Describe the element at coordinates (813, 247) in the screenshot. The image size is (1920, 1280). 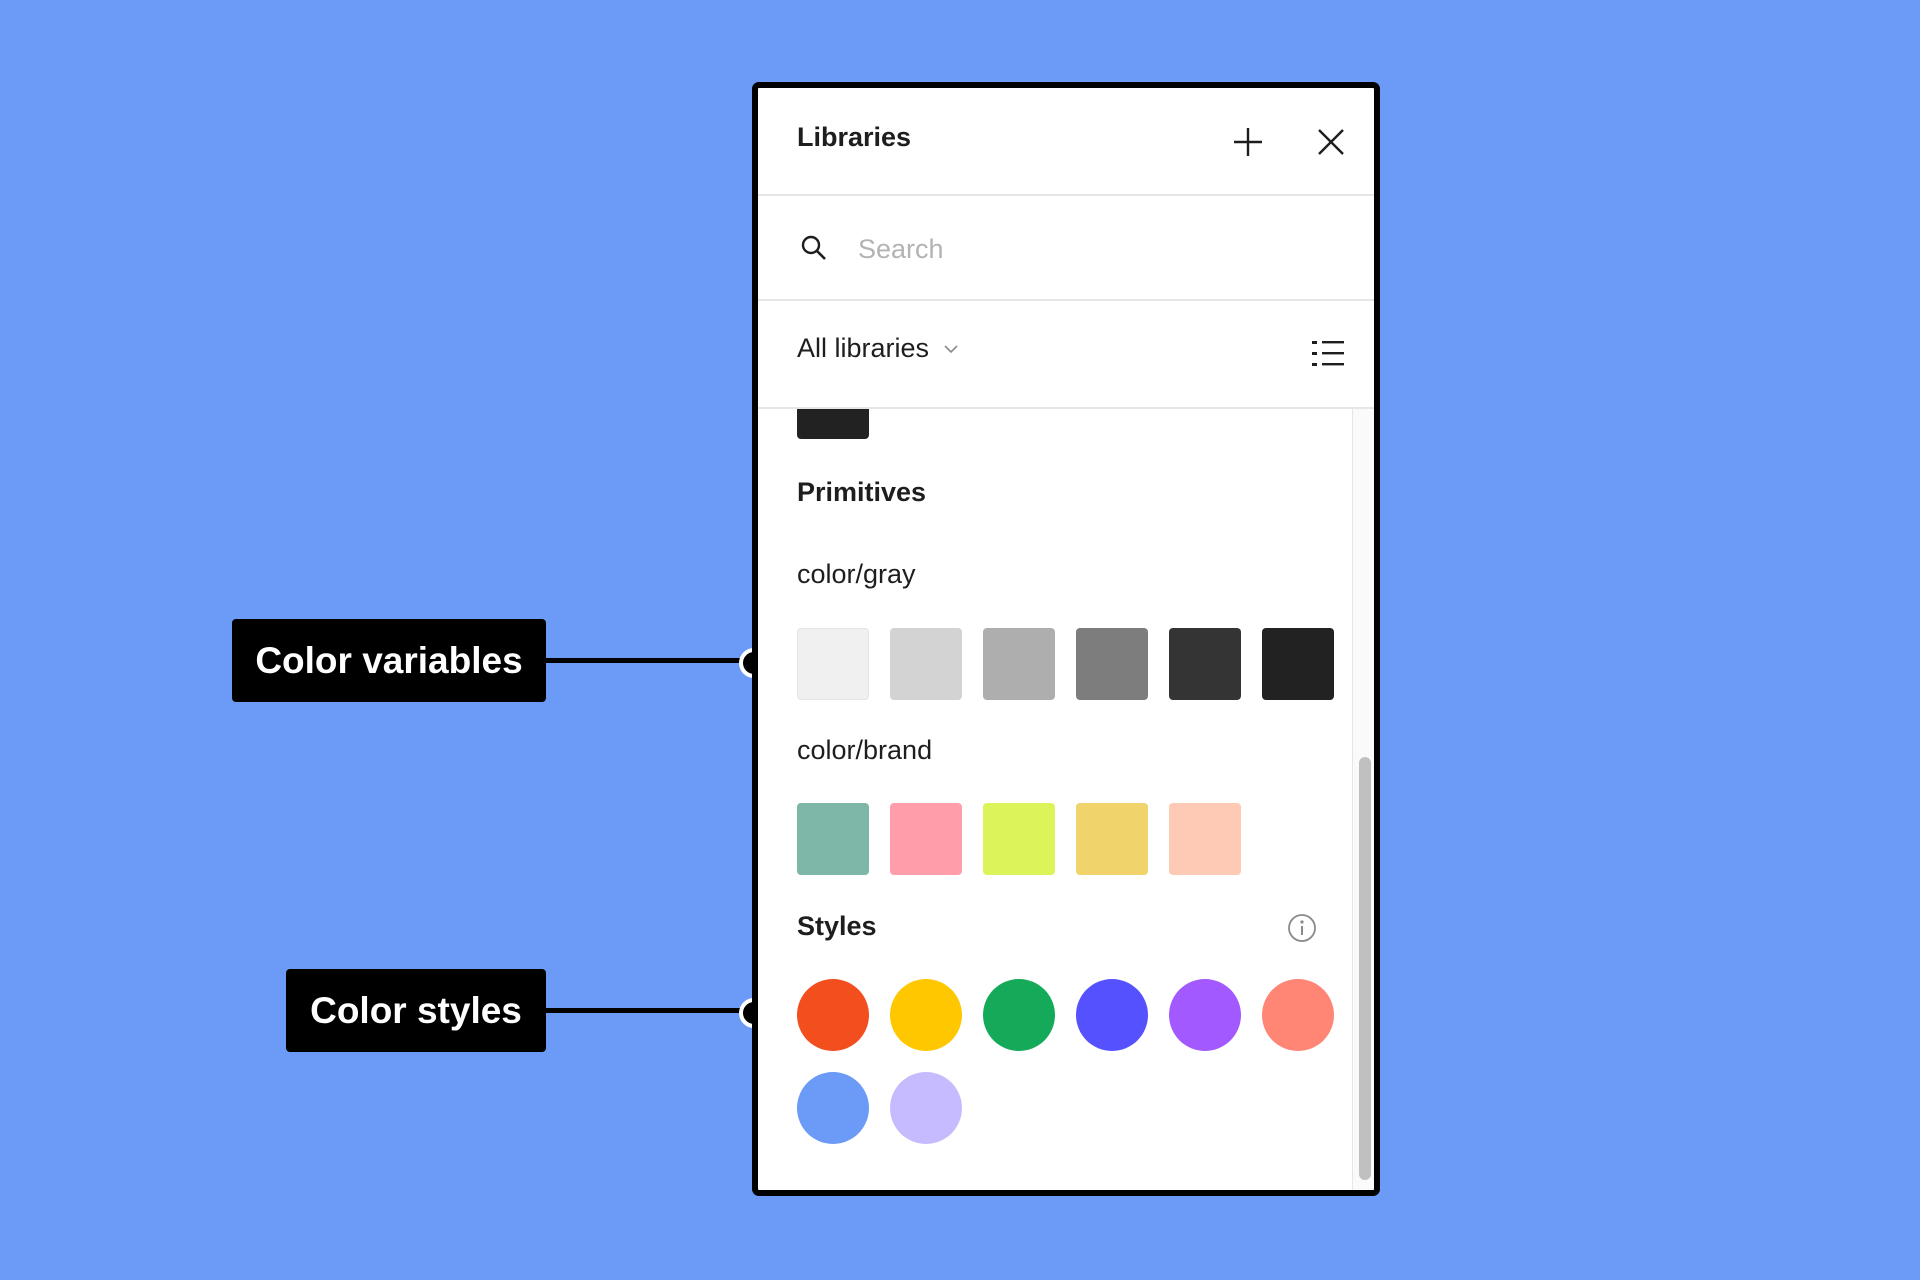
I see `search-icon` at that location.